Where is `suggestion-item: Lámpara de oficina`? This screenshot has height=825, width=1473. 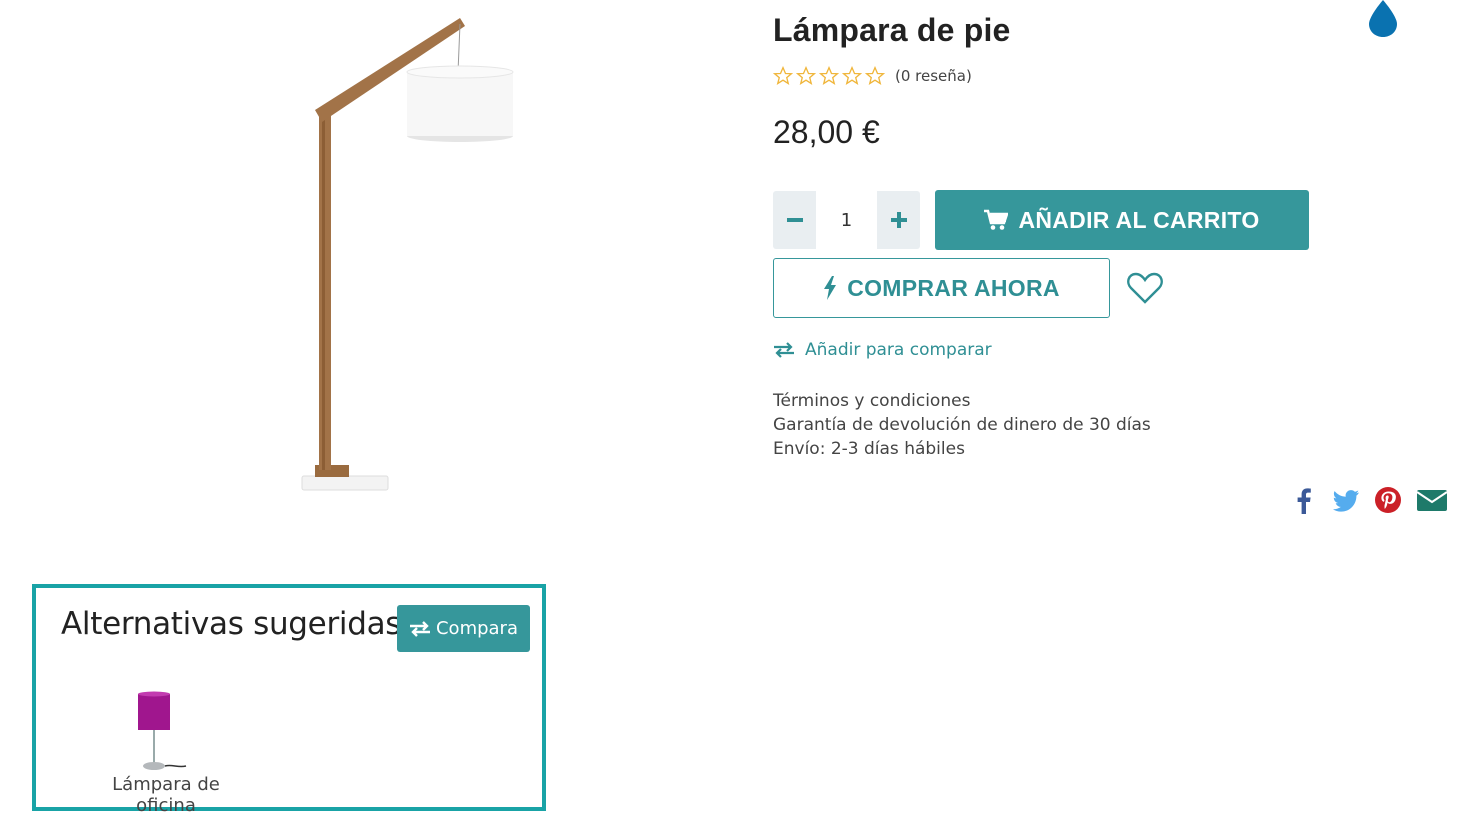 suggestion-item: Lámpara de oficina is located at coordinates (166, 753).